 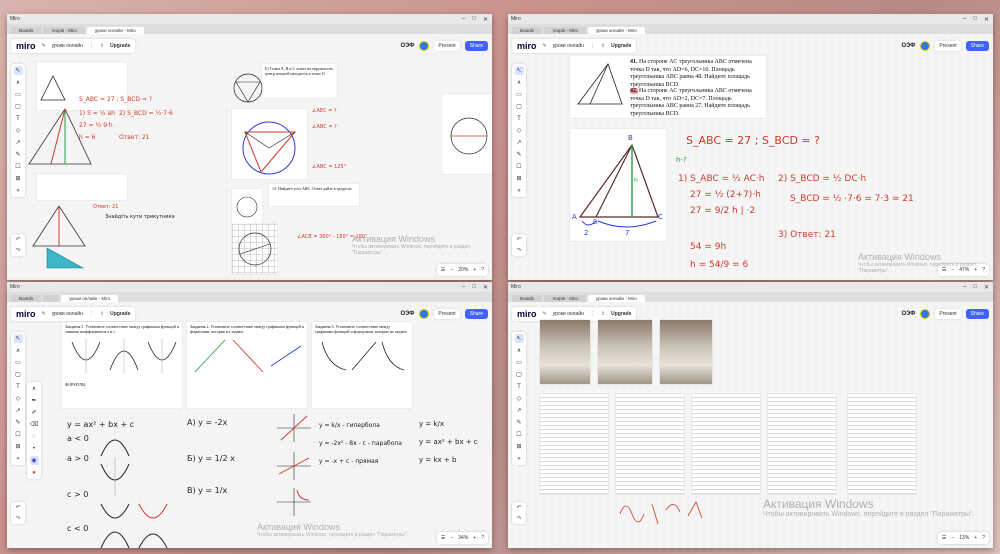 I want to click on highlighter-icon: ✐, so click(x=34, y=412).